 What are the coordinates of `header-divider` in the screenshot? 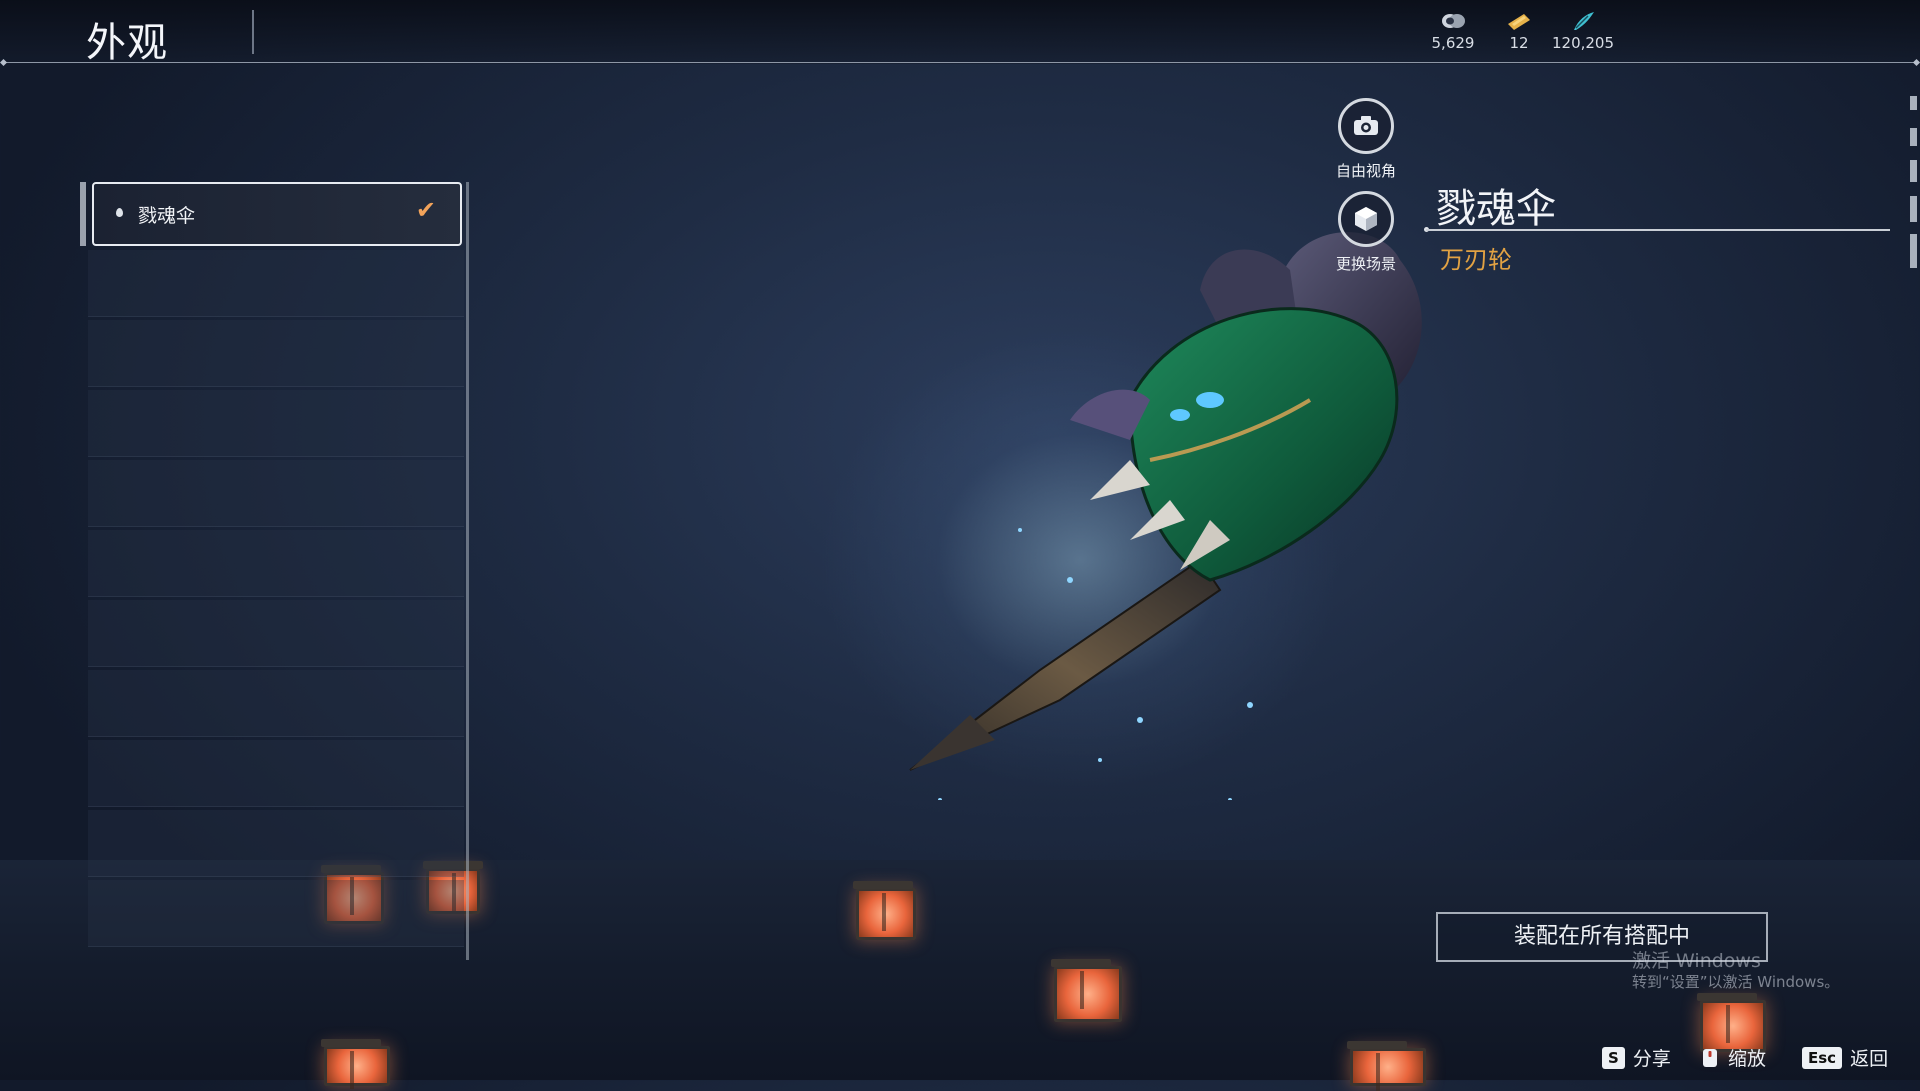 It's located at (960, 62).